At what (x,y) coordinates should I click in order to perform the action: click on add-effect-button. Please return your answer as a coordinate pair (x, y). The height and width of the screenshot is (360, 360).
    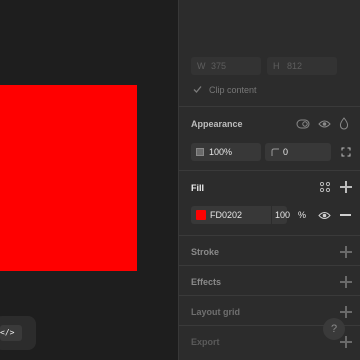
    Looking at the image, I should click on (346, 282).